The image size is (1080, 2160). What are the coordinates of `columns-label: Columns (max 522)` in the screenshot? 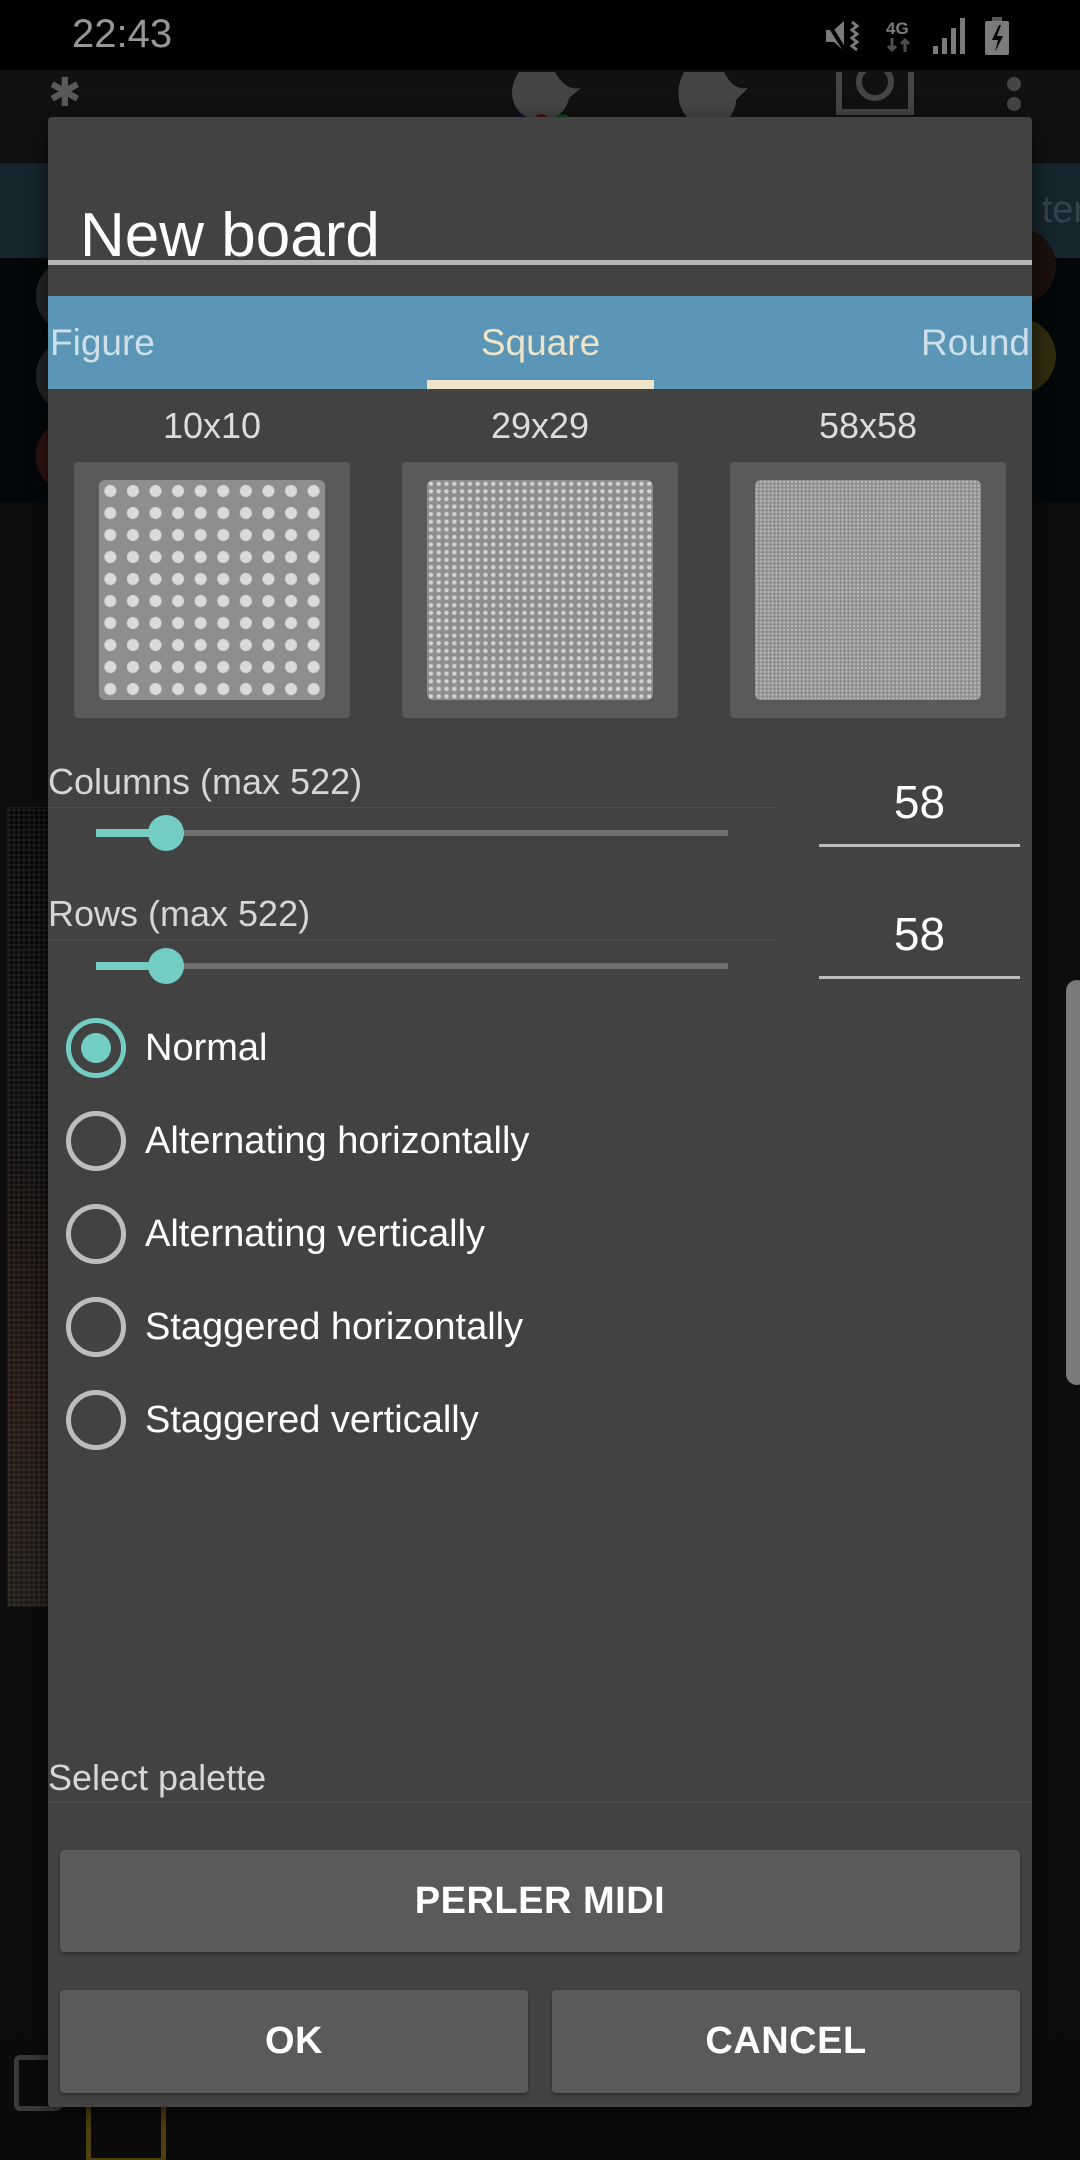 It's located at (205, 781).